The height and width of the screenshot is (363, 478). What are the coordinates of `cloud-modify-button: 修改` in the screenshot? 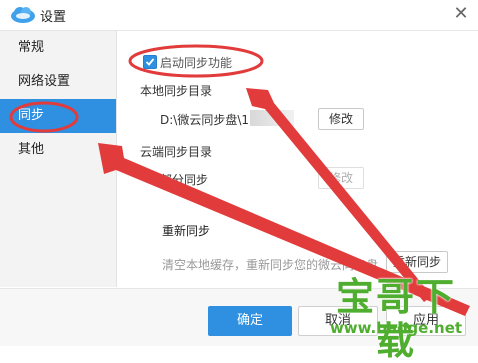 It's located at (341, 178).